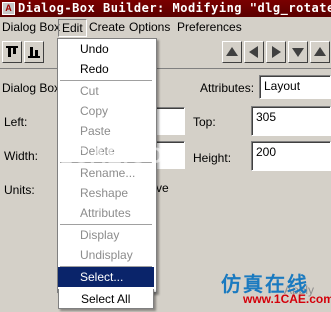  I want to click on top-label: Top:, so click(204, 122).